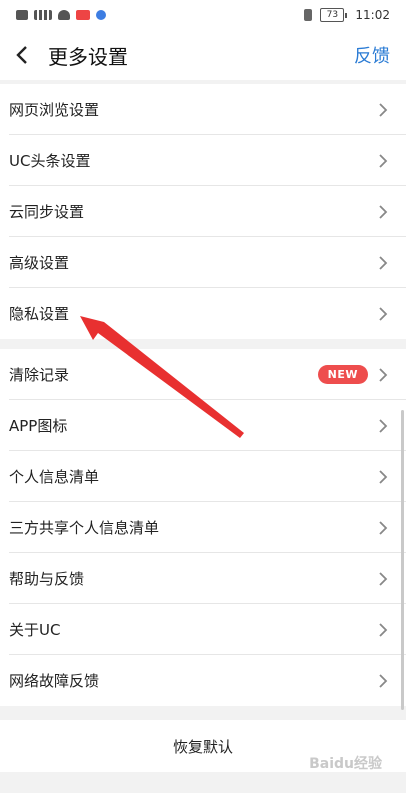  I want to click on notification-music-icon, so click(101, 15).